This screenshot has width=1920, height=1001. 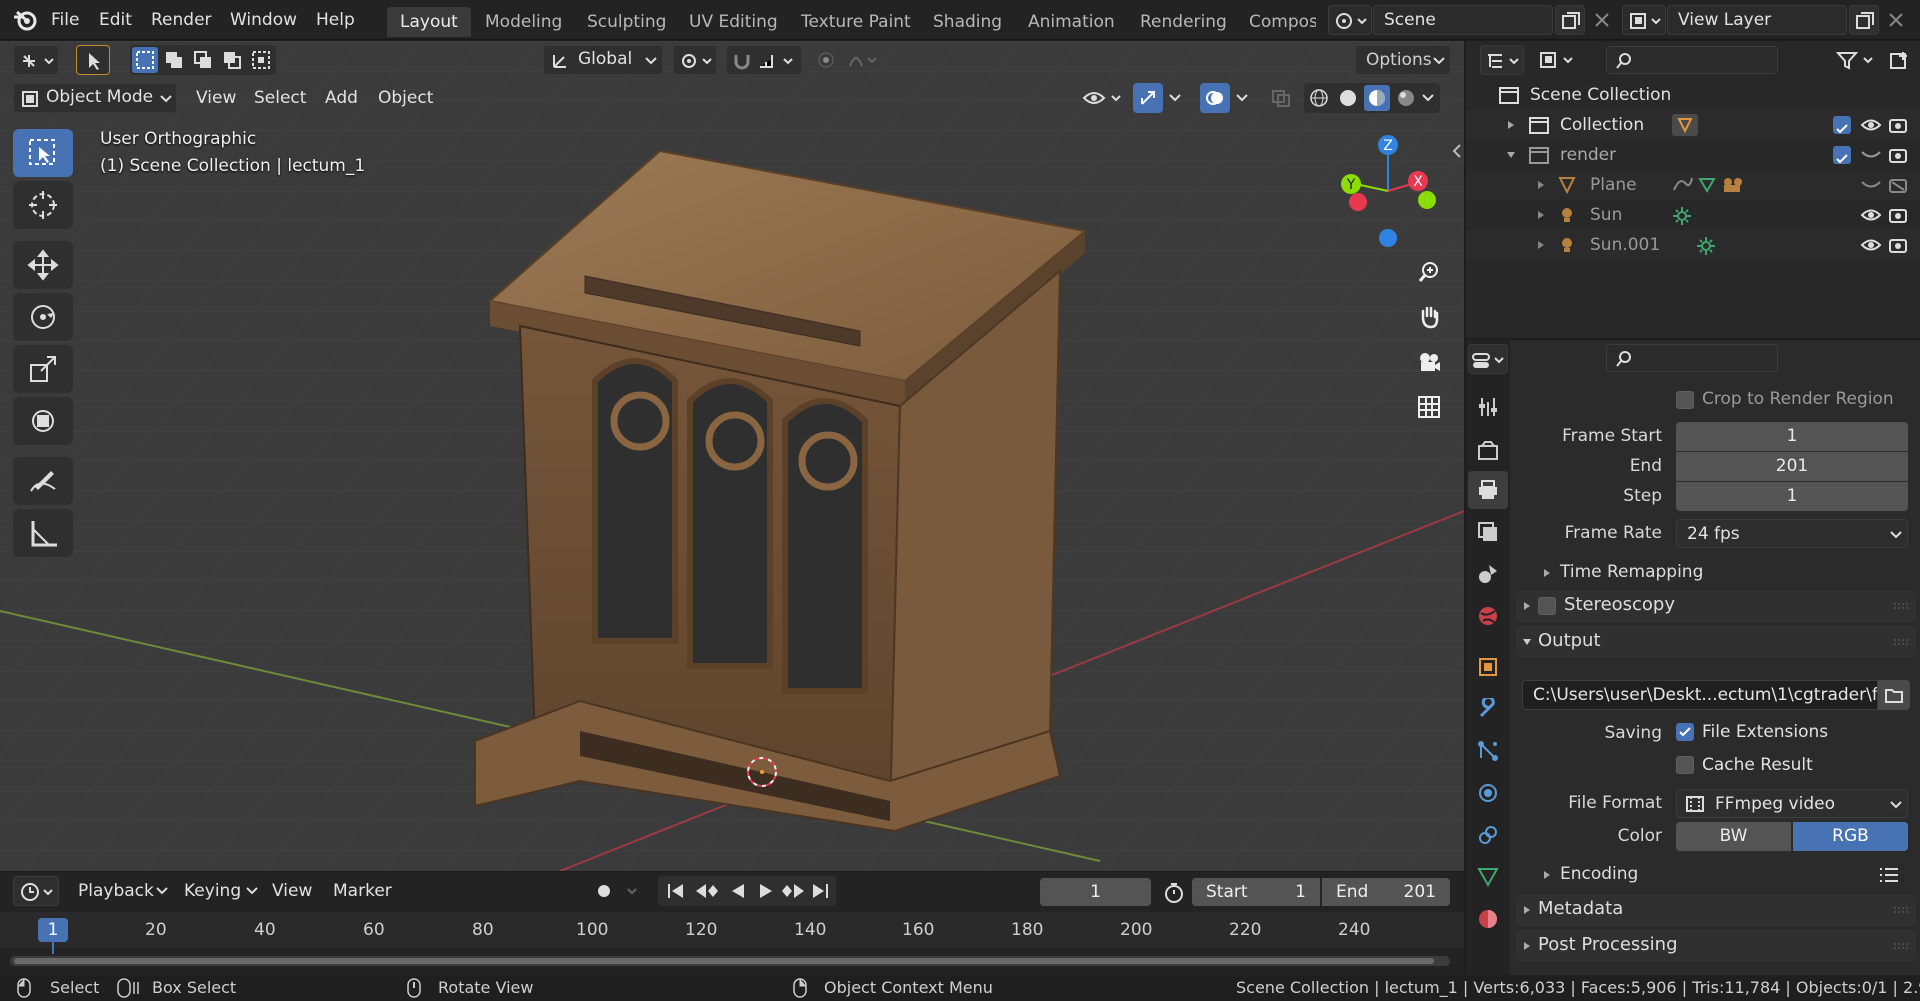 What do you see at coordinates (1855, 60) in the screenshot?
I see `filter-dropdown` at bounding box center [1855, 60].